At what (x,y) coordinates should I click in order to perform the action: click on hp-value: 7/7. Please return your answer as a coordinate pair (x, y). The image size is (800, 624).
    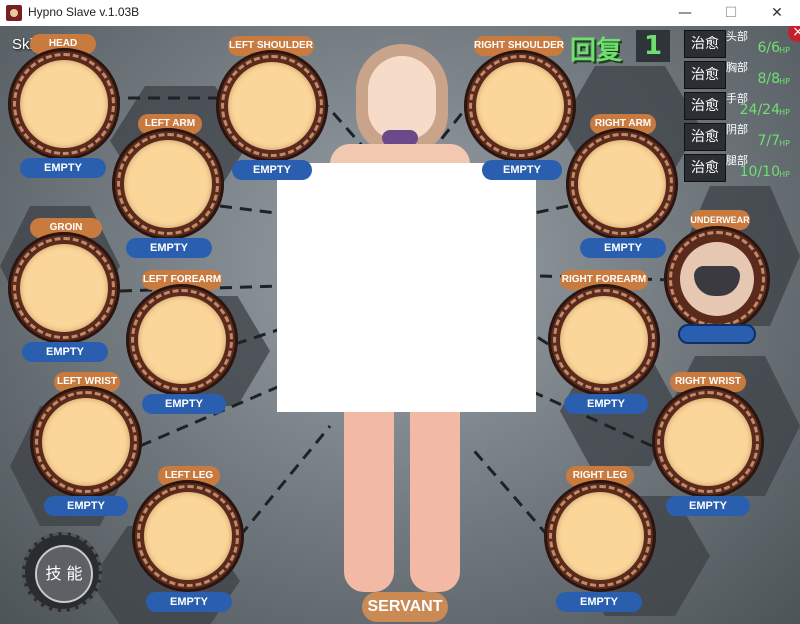
    Looking at the image, I should click on (768, 141).